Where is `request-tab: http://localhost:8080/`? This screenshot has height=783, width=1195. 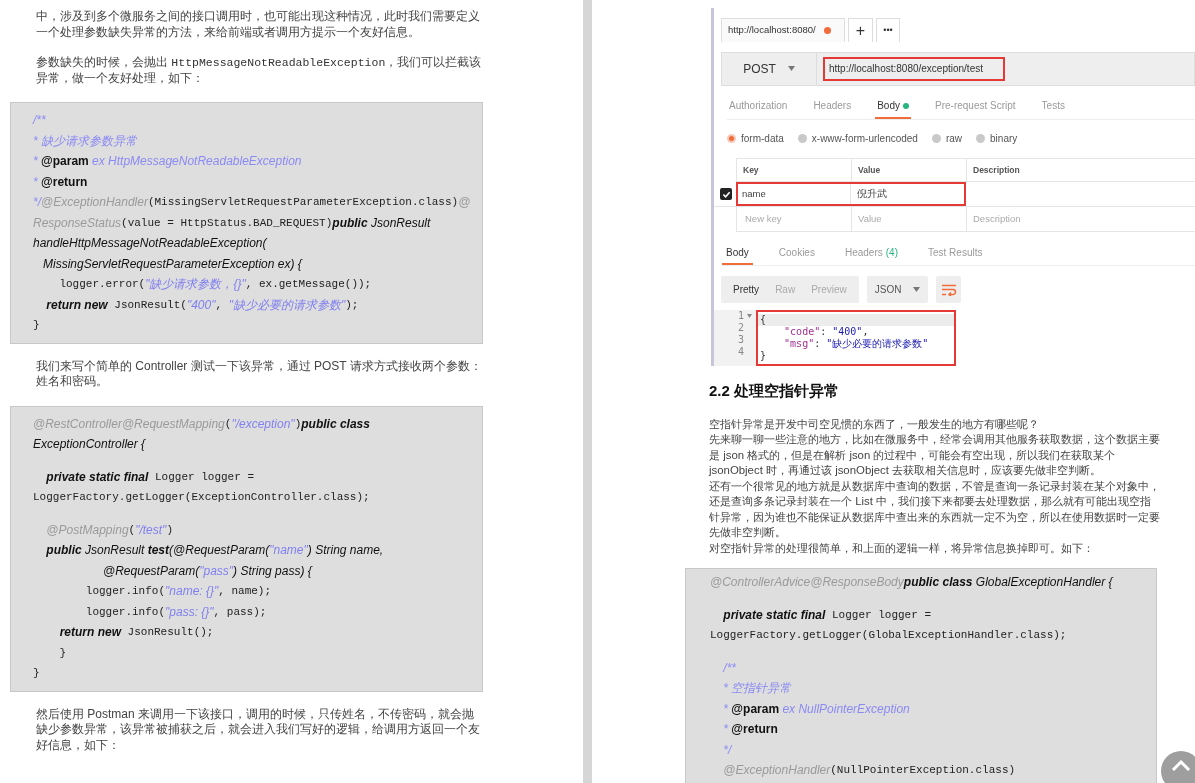
request-tab: http://localhost:8080/ is located at coordinates (783, 30).